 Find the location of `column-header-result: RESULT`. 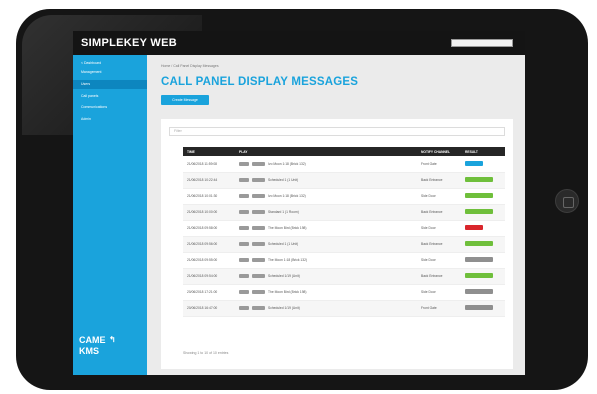

column-header-result: RESULT is located at coordinates (483, 151).